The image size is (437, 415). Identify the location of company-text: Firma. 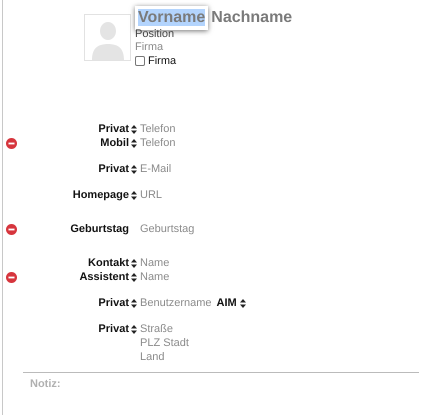
(149, 47).